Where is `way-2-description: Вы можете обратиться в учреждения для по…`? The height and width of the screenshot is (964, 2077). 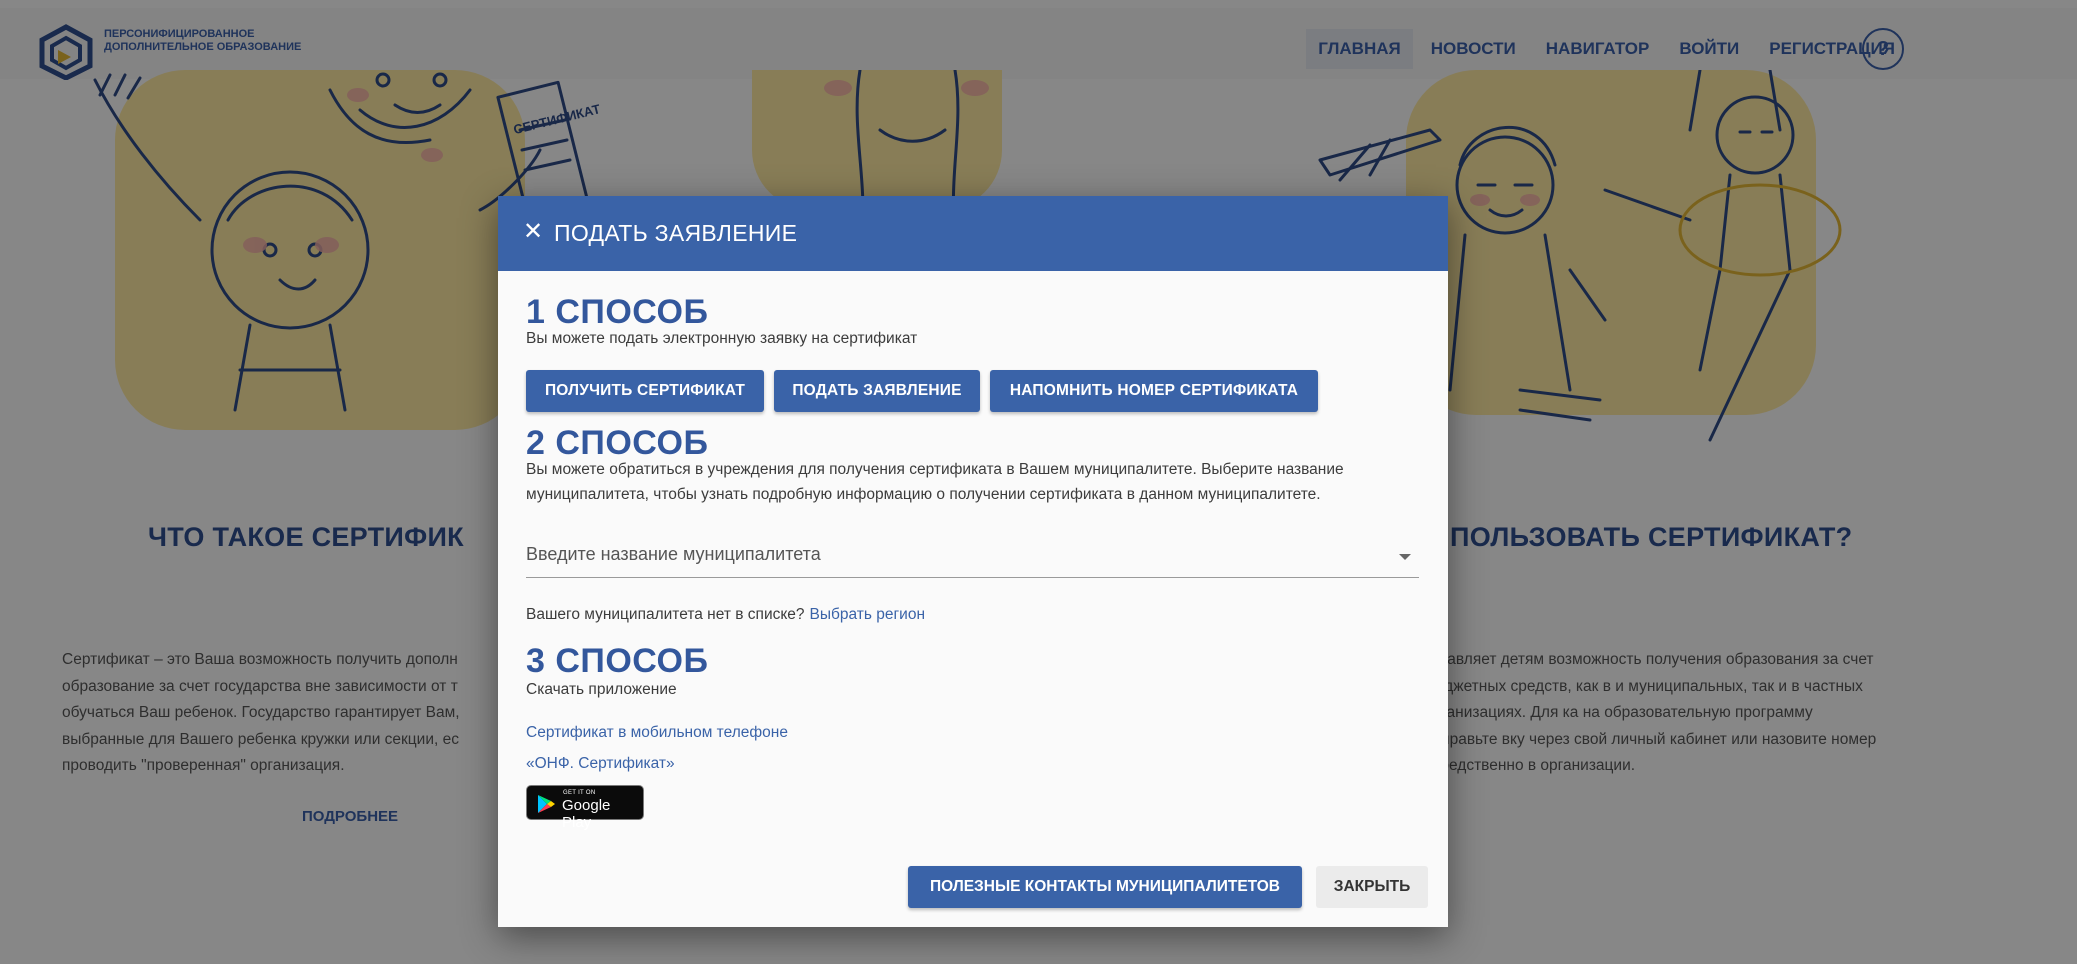
way-2-description: Вы можете обратиться в учреждения для по… is located at coordinates (935, 482).